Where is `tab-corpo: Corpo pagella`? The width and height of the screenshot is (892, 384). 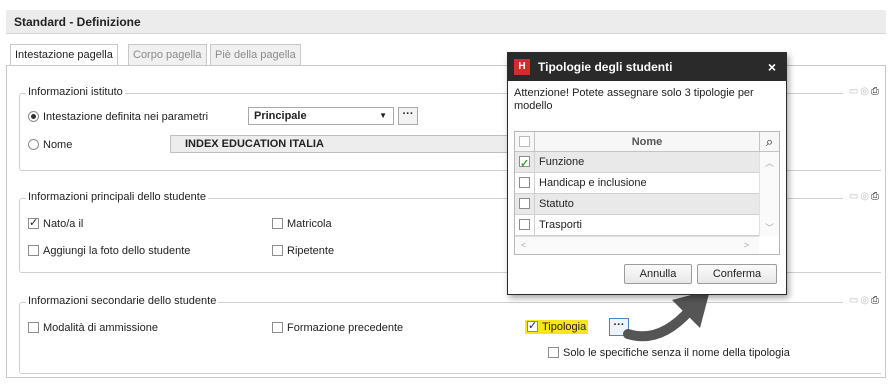
tab-corpo: Corpo pagella is located at coordinates (167, 55).